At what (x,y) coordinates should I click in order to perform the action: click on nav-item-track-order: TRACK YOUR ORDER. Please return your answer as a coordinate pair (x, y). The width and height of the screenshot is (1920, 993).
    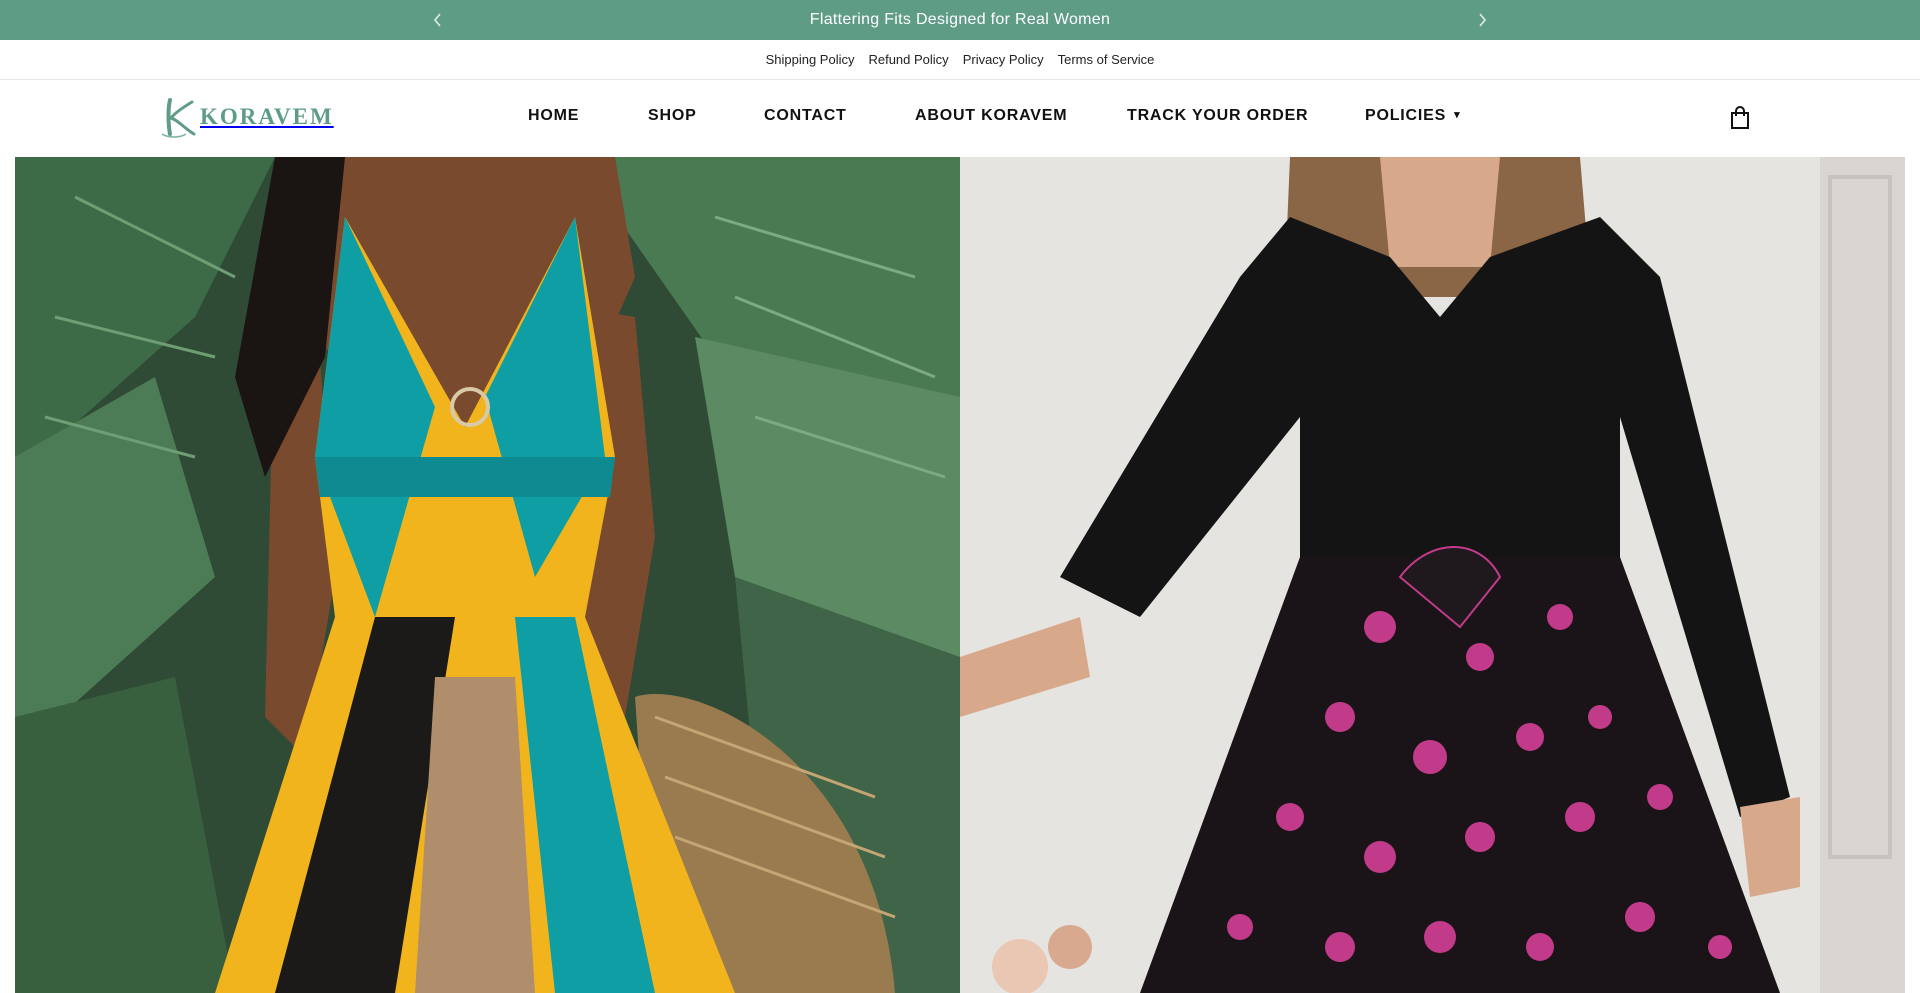
    Looking at the image, I should click on (1217, 116).